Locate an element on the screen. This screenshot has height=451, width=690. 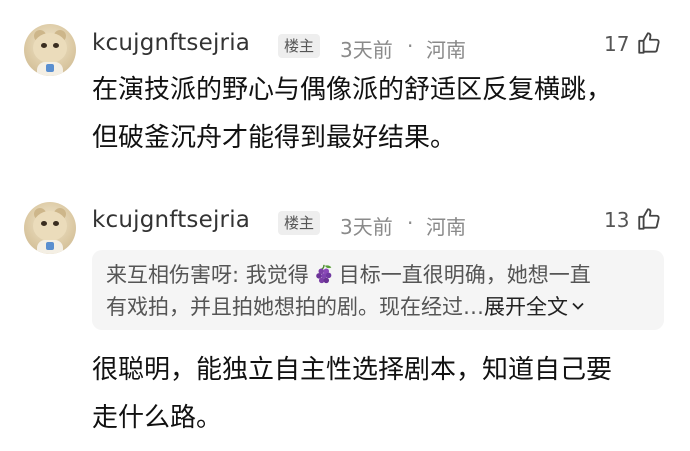
comment-line: 很聪明，能独立自主性选择剧本，知道自己要 is located at coordinates (352, 370).